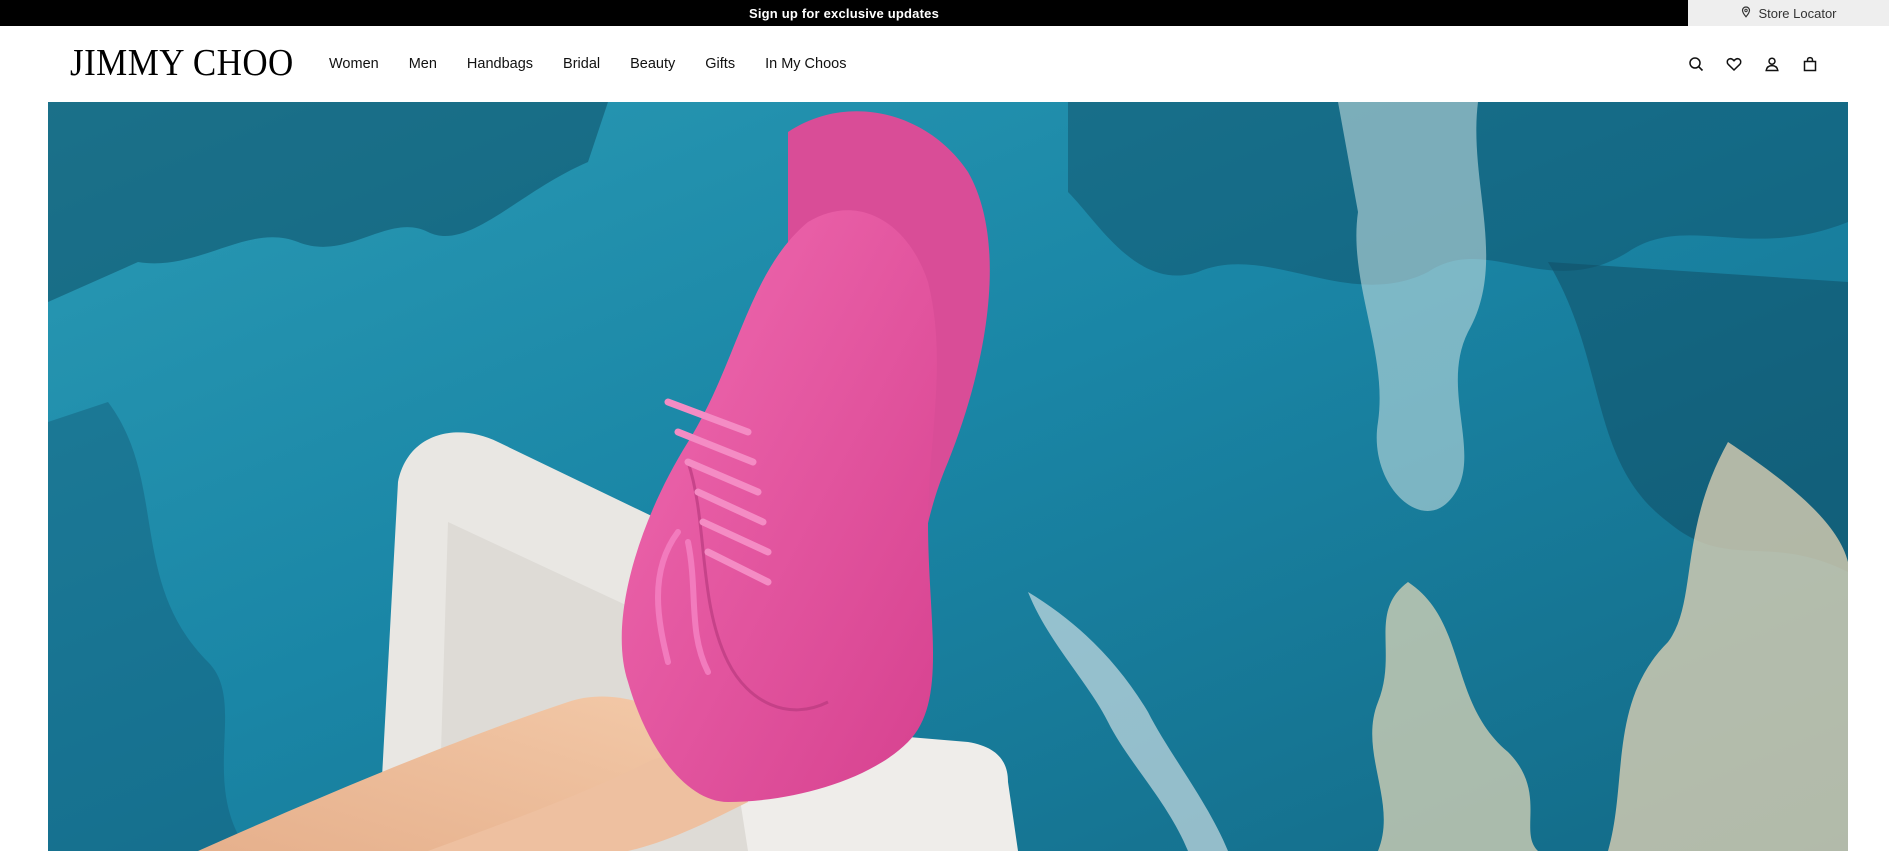 The image size is (1889, 855). What do you see at coordinates (1746, 13) in the screenshot?
I see `location-pin-icon` at bounding box center [1746, 13].